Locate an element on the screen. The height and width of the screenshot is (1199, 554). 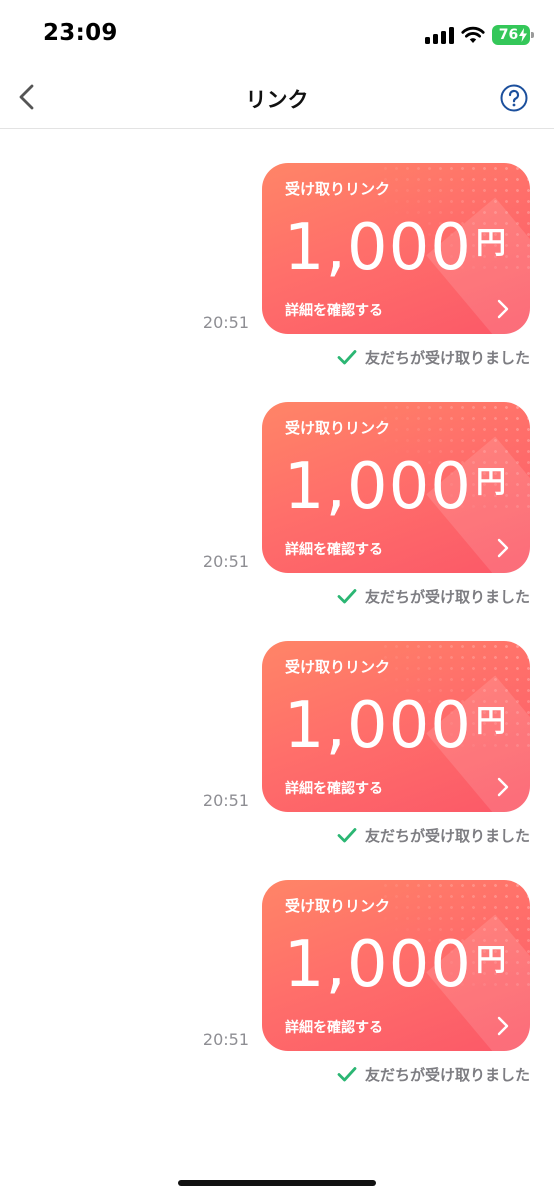
home-indicator is located at coordinates (277, 1183).